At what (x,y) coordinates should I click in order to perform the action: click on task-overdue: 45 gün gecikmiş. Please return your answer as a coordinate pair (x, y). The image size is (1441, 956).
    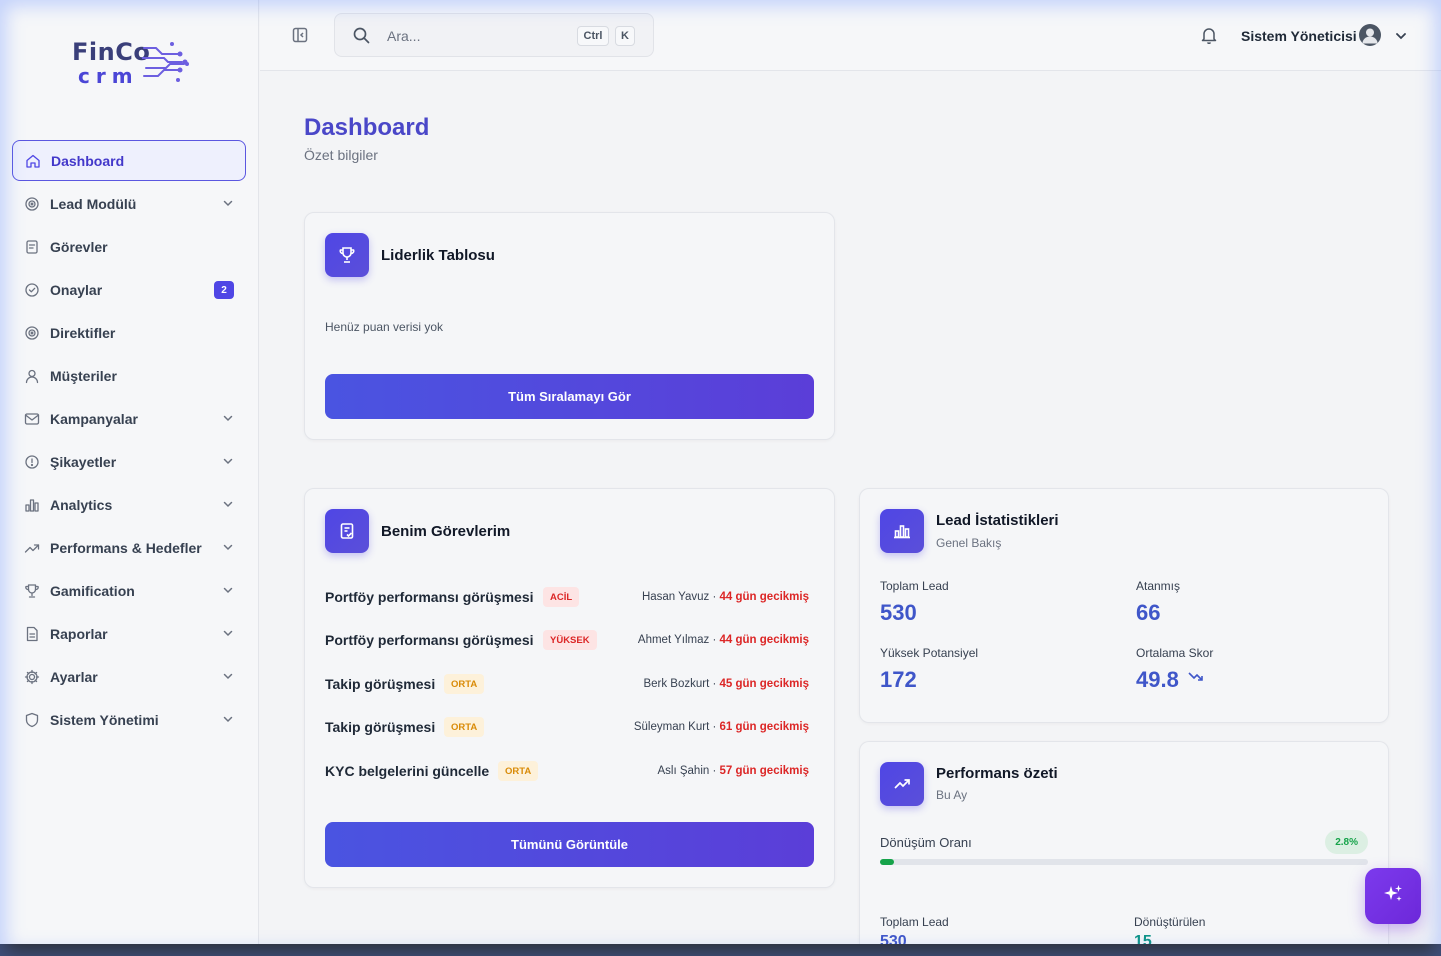
    Looking at the image, I should click on (764, 684).